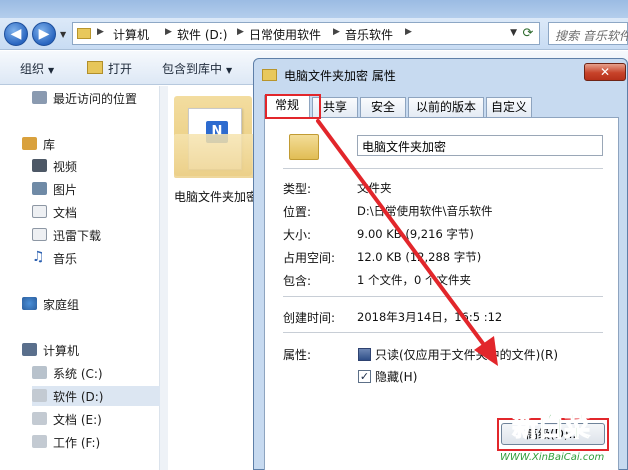 Image resolution: width=628 pixels, height=470 pixels. Describe the element at coordinates (293, 106) in the screenshot. I see `highlight-box-general-tab` at that location.